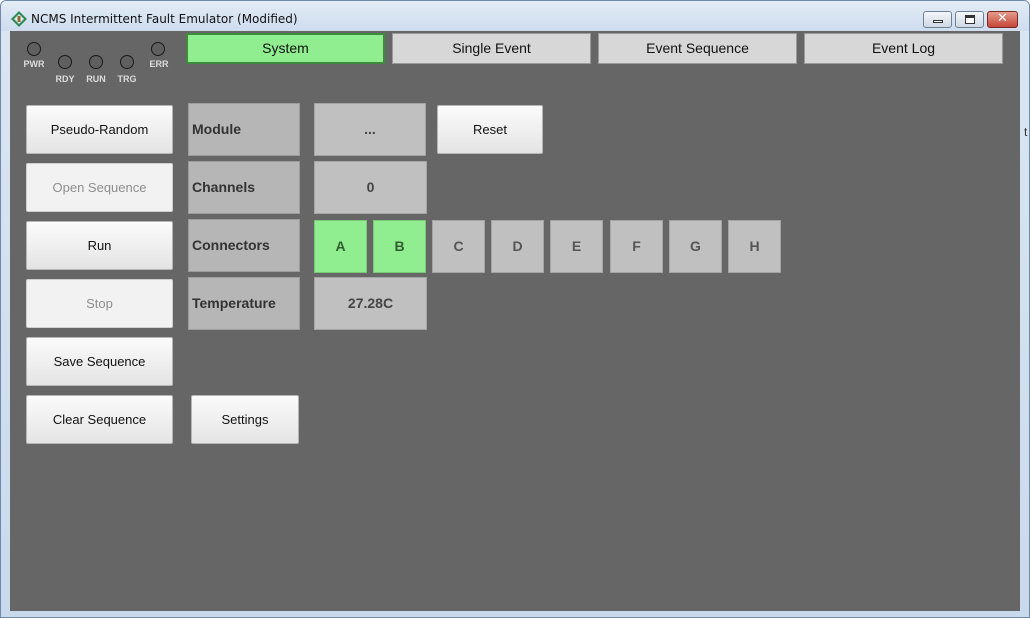  Describe the element at coordinates (399, 246) in the screenshot. I see `connector-b: B` at that location.